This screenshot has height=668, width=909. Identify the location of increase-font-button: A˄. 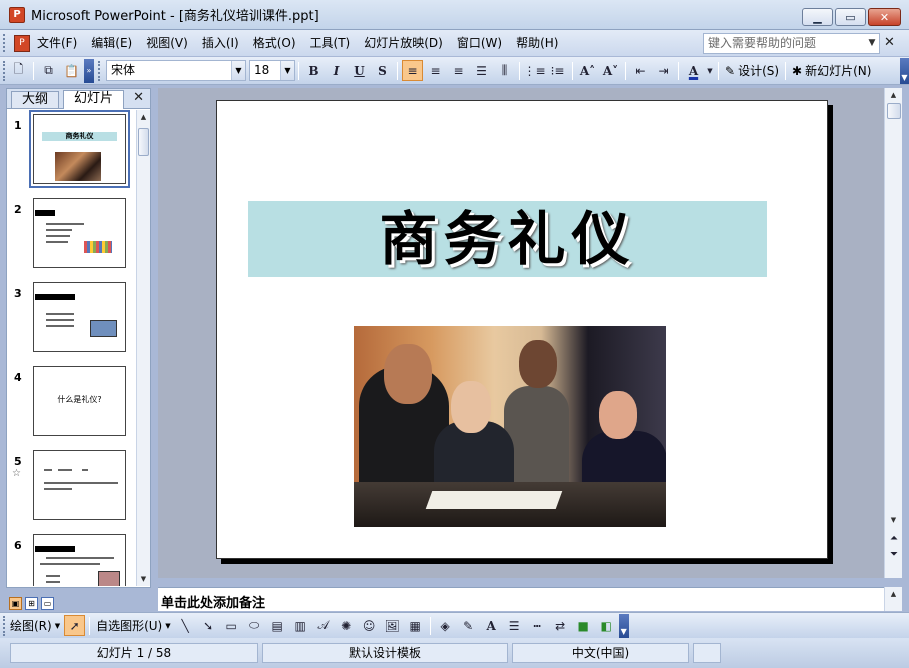
(587, 70).